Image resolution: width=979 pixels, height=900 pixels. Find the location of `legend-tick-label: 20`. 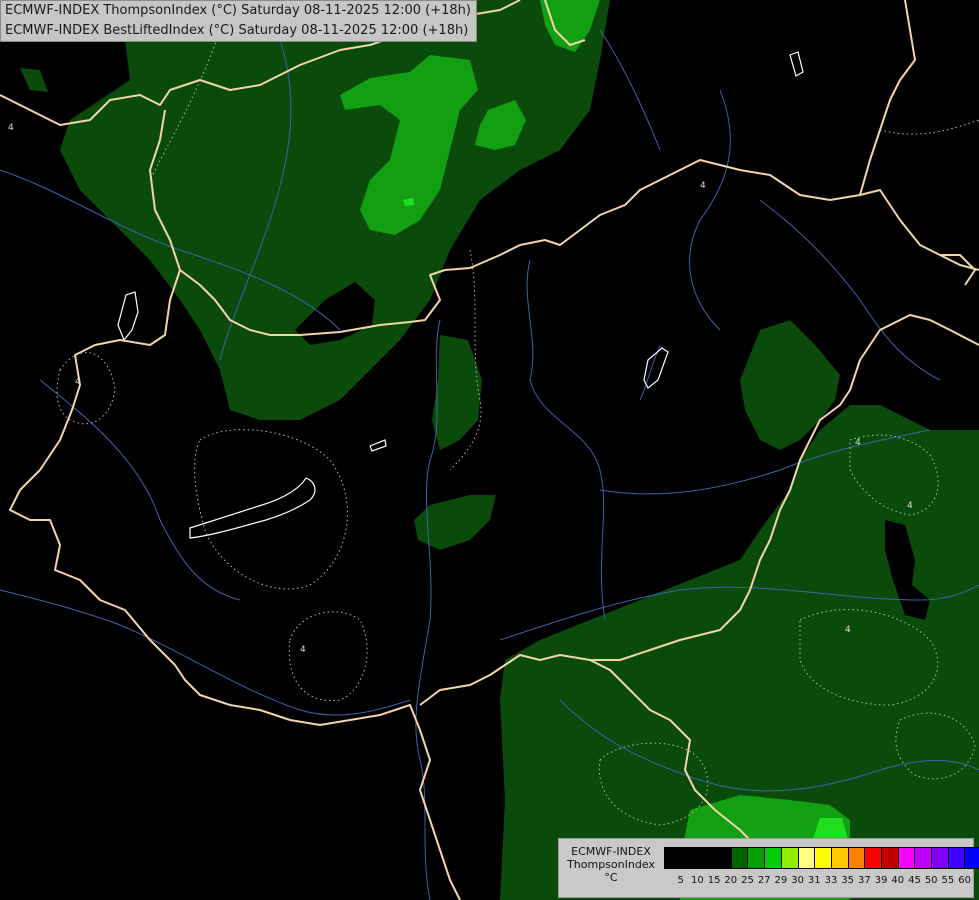

legend-tick-label: 20 is located at coordinates (731, 880).